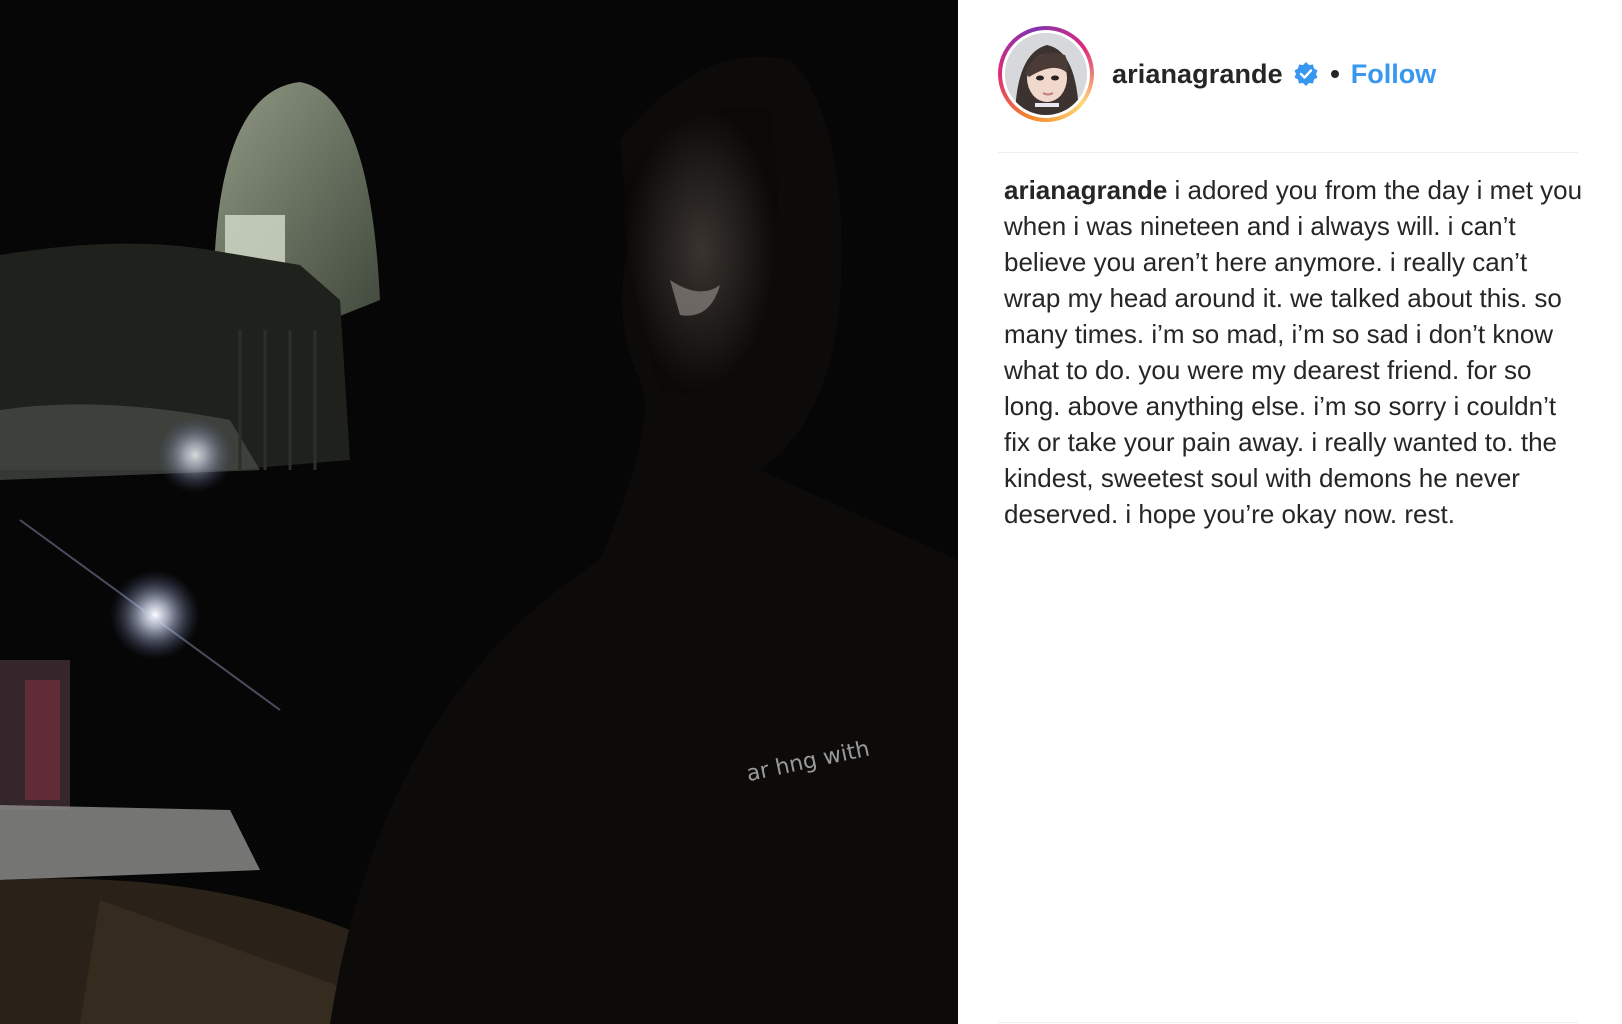 This screenshot has height=1024, width=1622. What do you see at coordinates (1288, 1022) in the screenshot?
I see `footer-divider` at bounding box center [1288, 1022].